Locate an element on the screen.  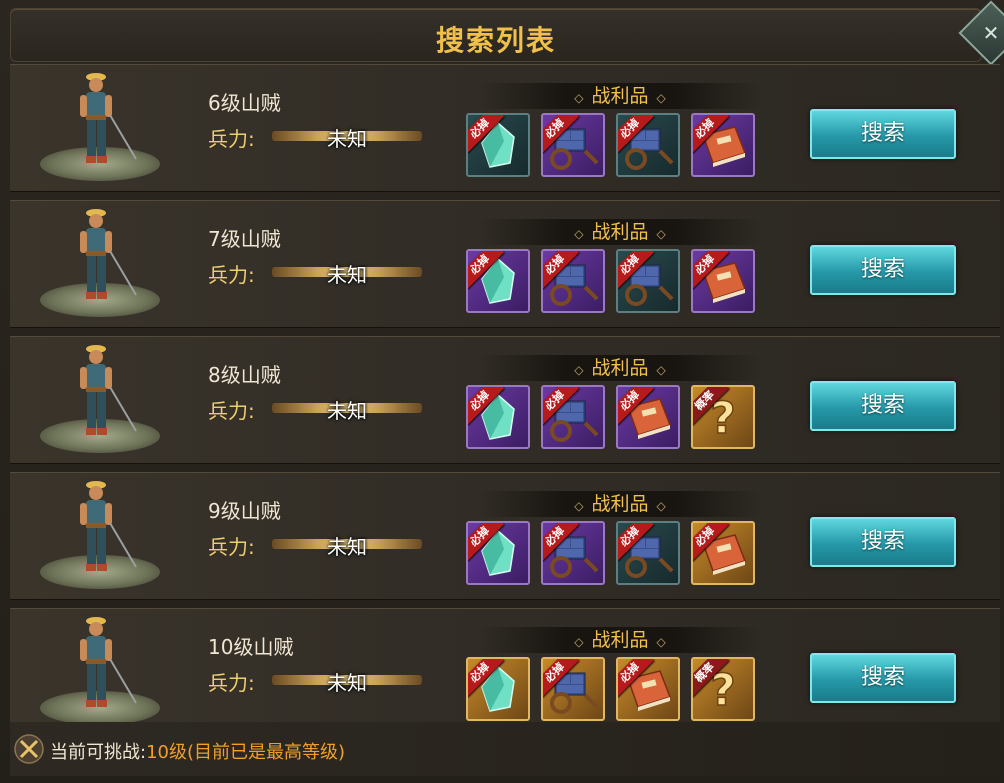
footer: 当前可挑战:10级(目前已是最高等级) is located at coordinates (505, 749).